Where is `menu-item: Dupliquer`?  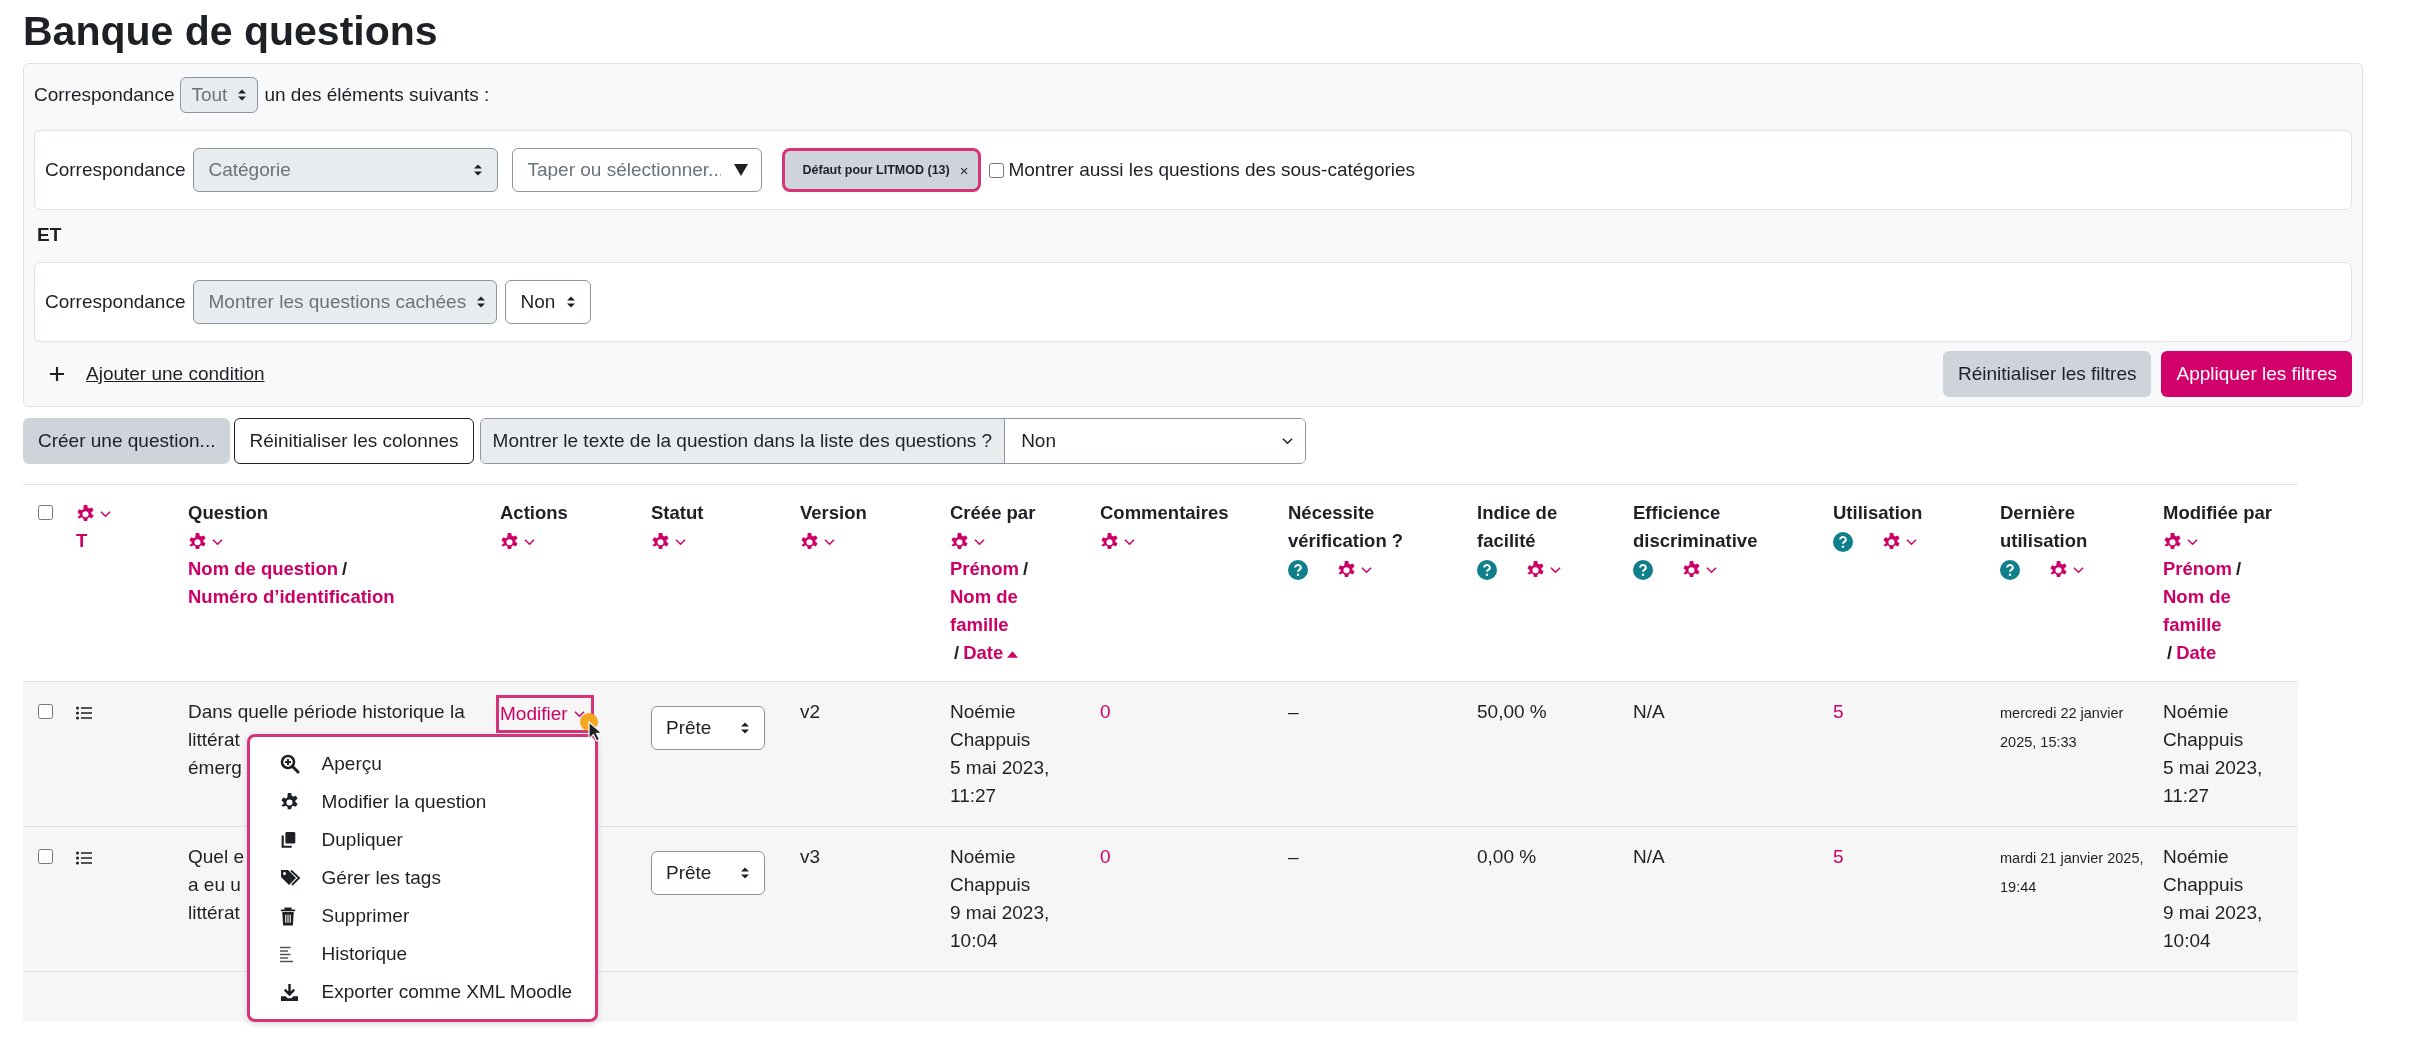 menu-item: Dupliquer is located at coordinates (422, 840).